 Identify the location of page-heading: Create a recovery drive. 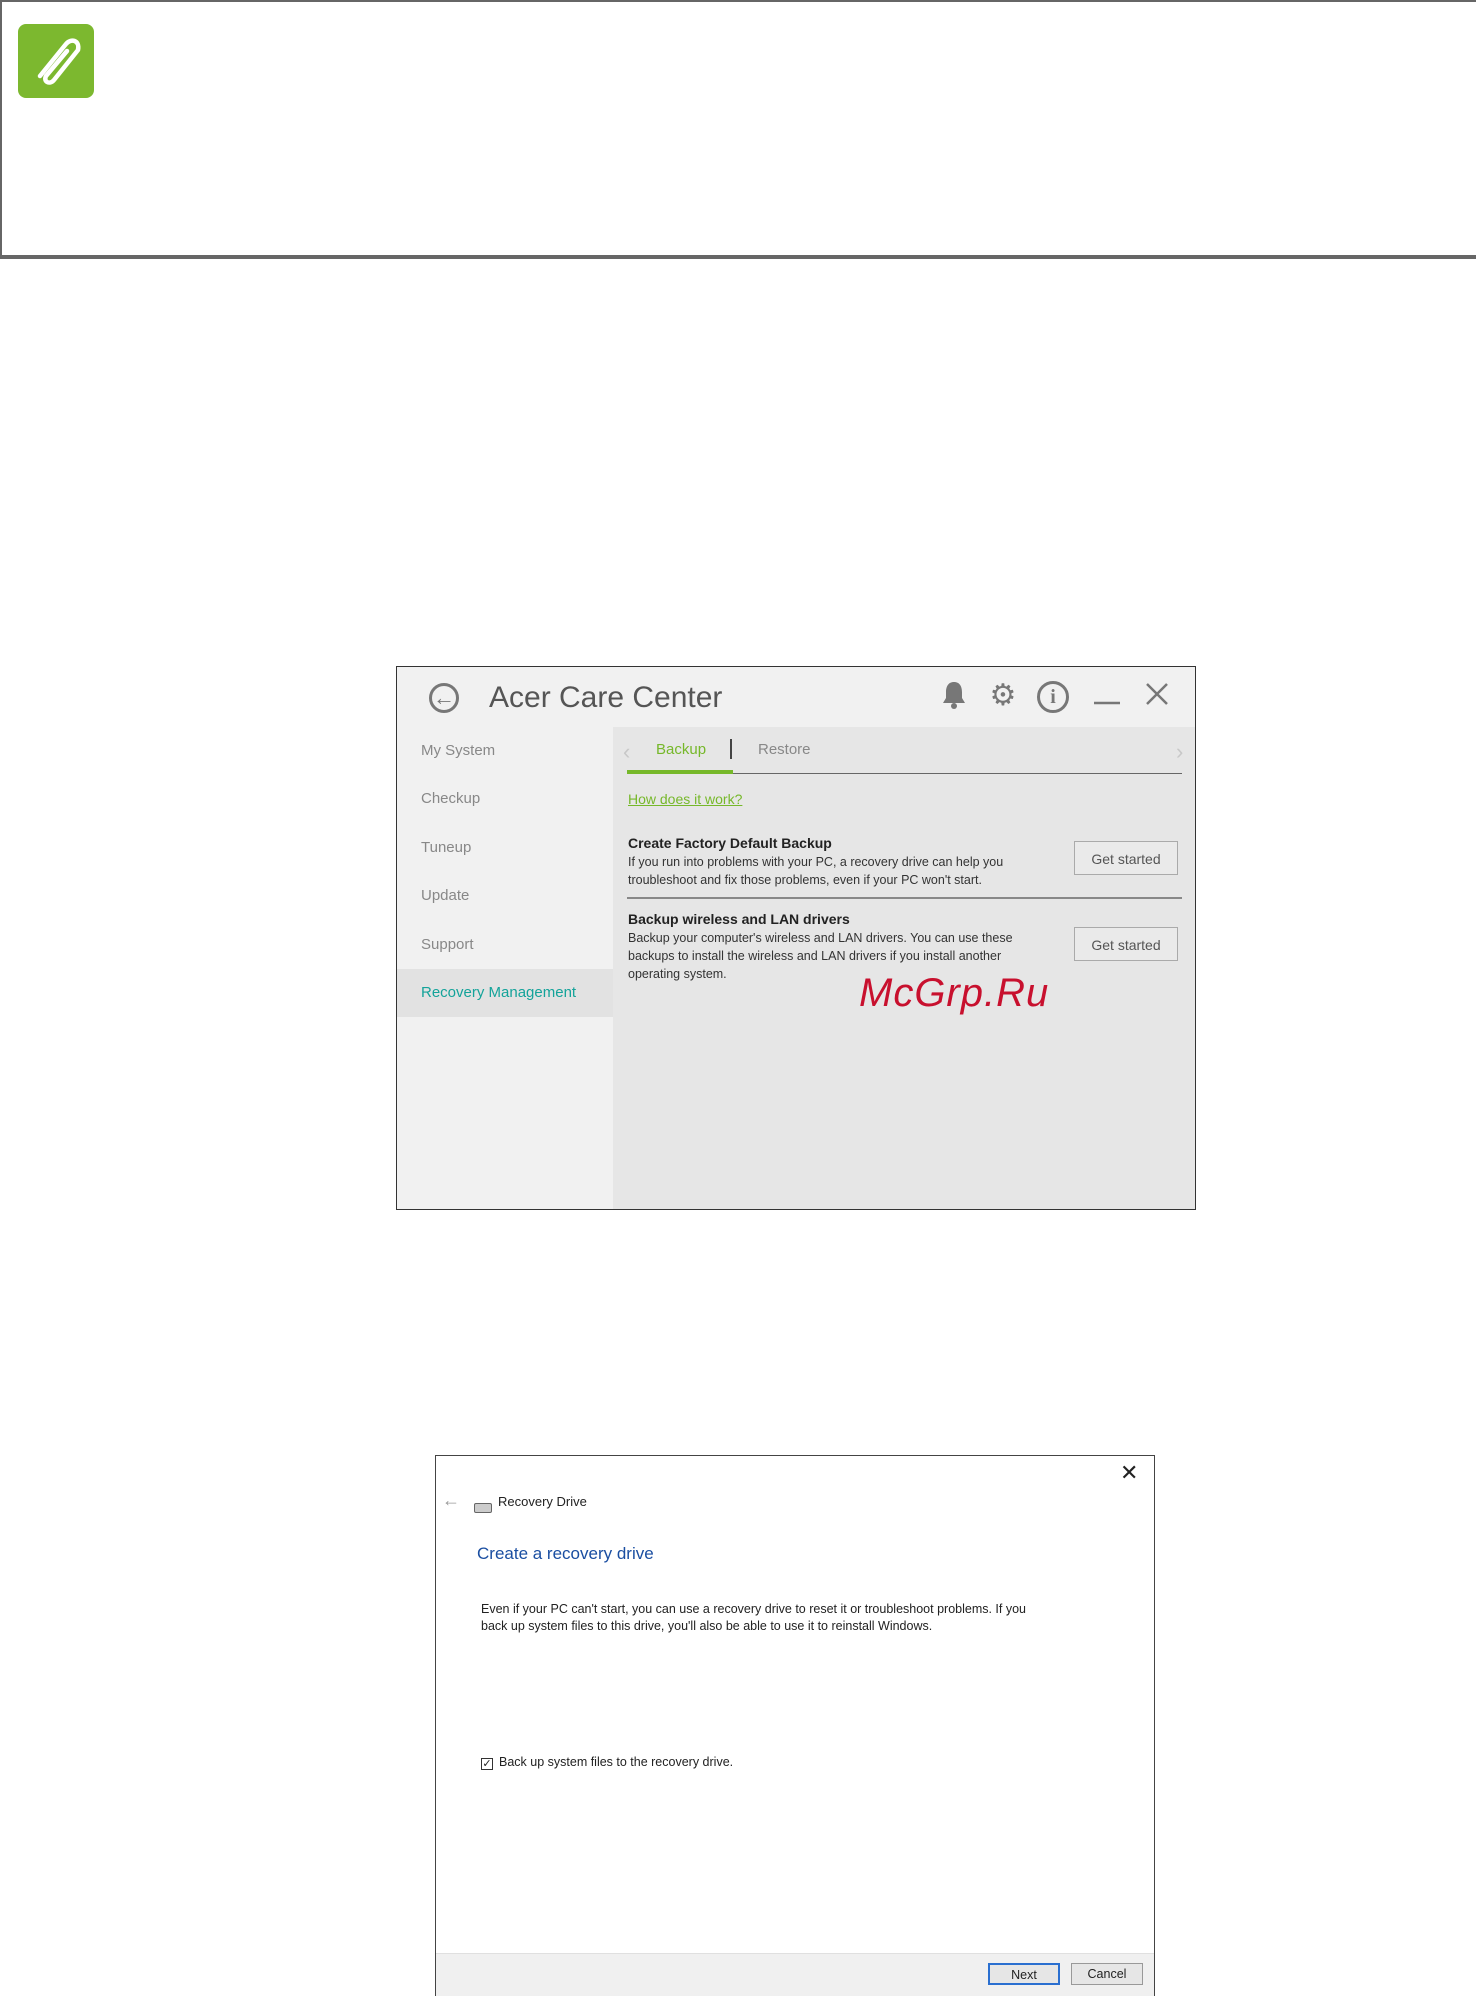
(565, 1553).